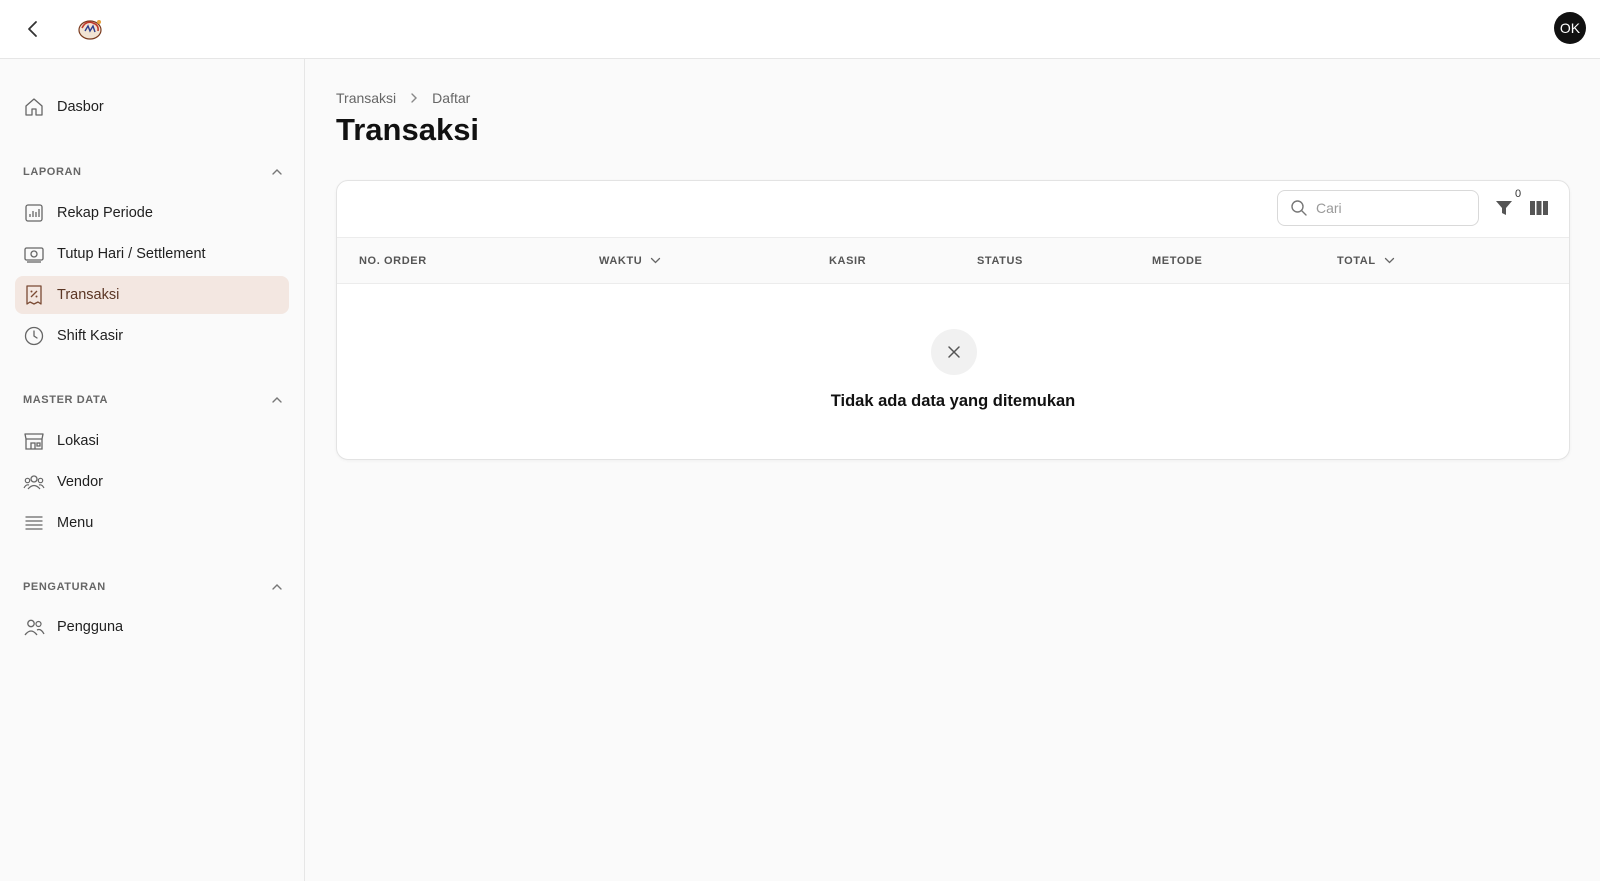  I want to click on empty-state-message: Tidak ada data yang ditemukan, so click(953, 401).